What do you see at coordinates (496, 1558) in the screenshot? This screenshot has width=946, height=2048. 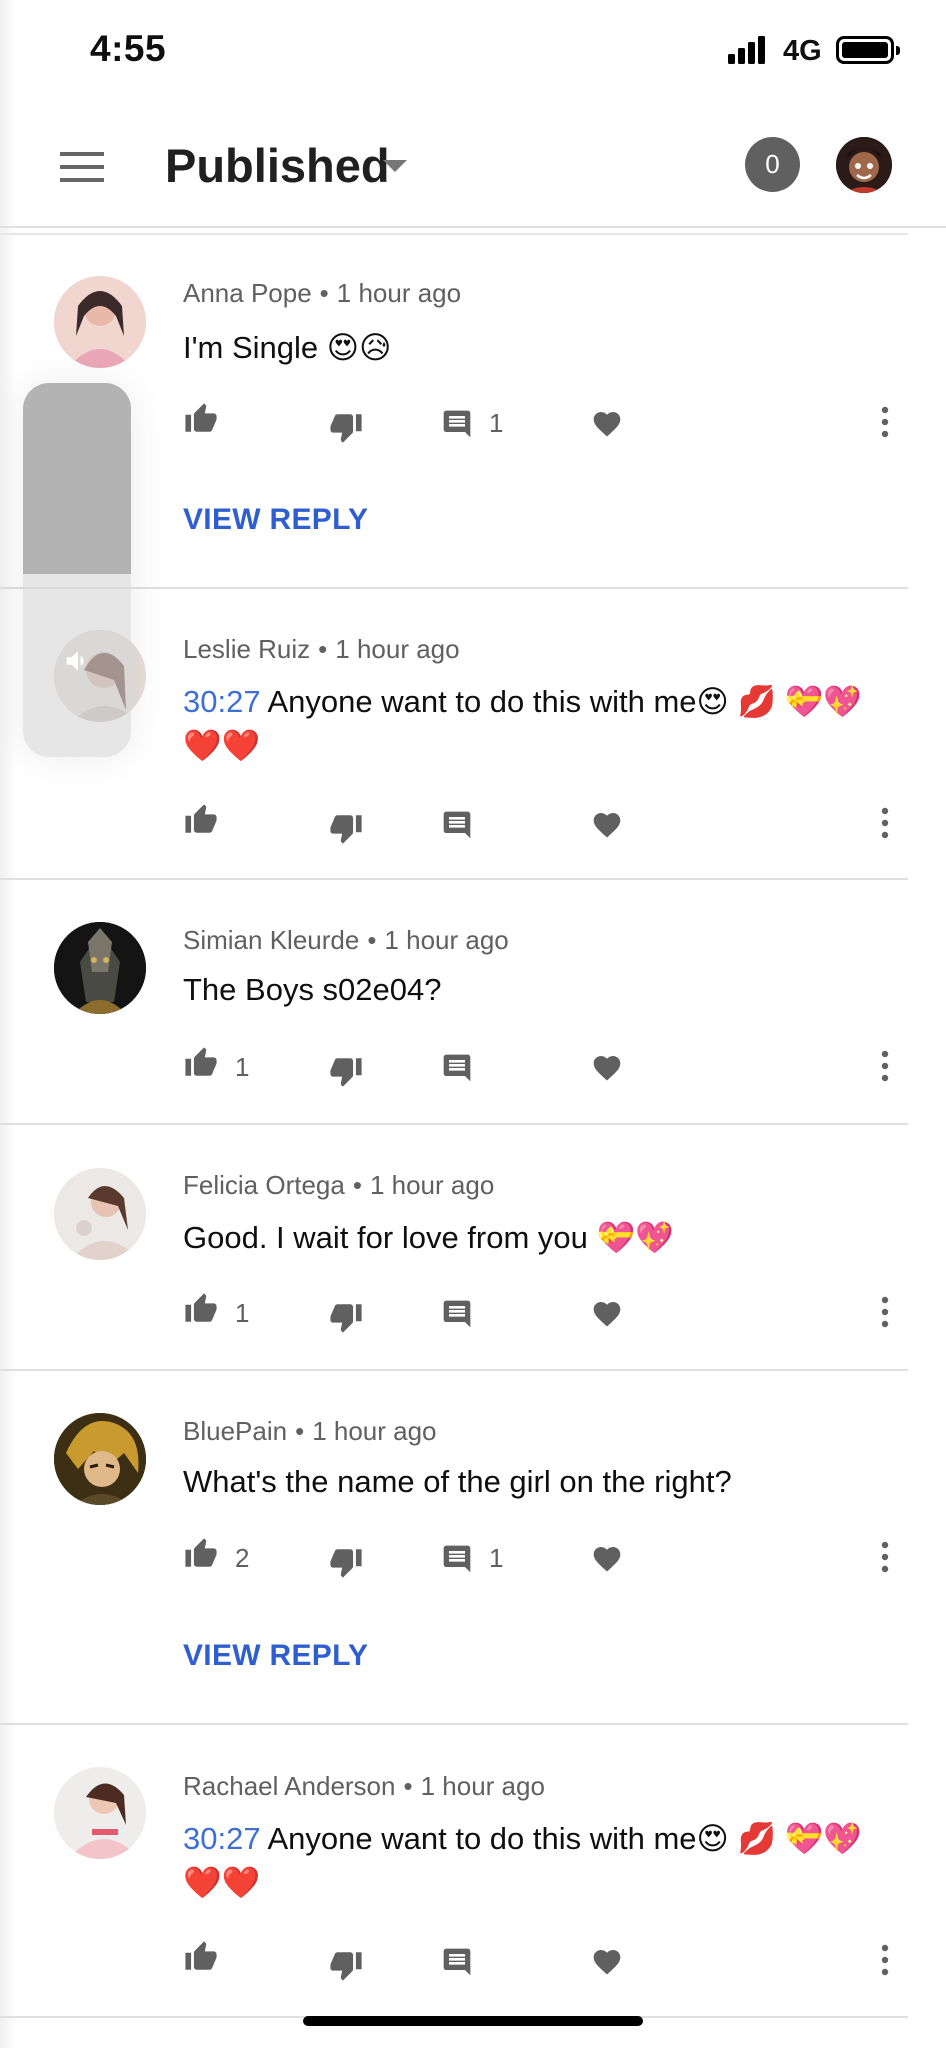 I see `reply-count: 1` at bounding box center [496, 1558].